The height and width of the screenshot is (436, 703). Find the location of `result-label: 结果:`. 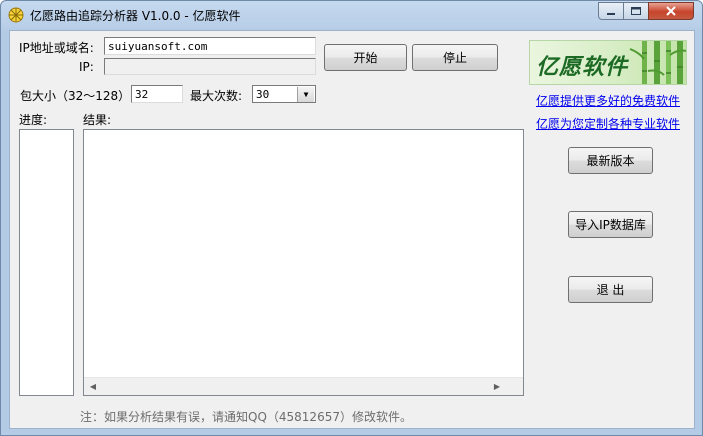

result-label: 结果: is located at coordinates (97, 120).